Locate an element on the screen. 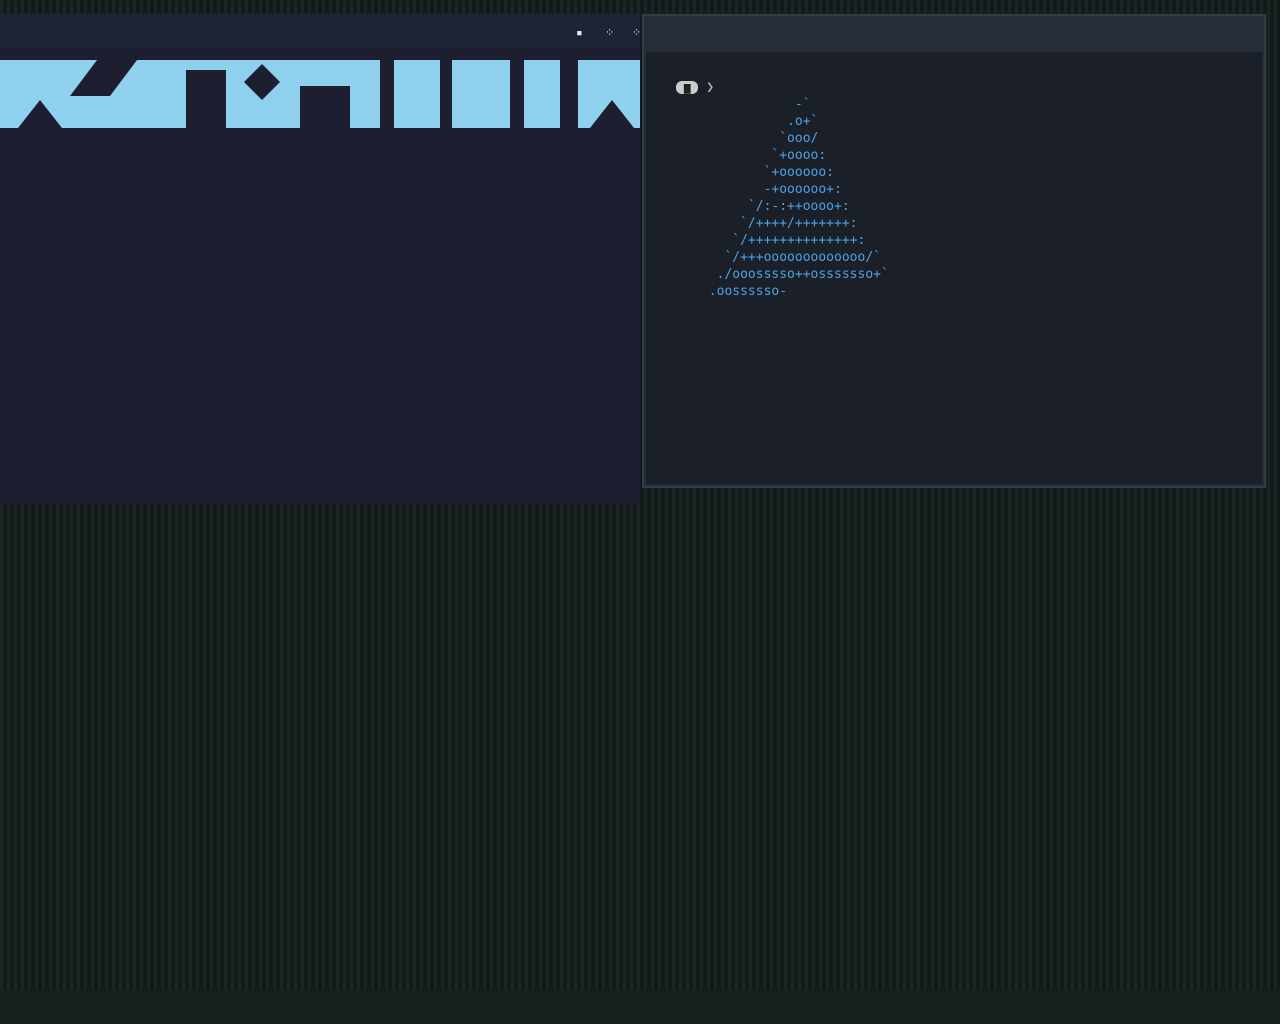 The image size is (1280, 1024). close-button: ⁘ is located at coordinates (636, 32).